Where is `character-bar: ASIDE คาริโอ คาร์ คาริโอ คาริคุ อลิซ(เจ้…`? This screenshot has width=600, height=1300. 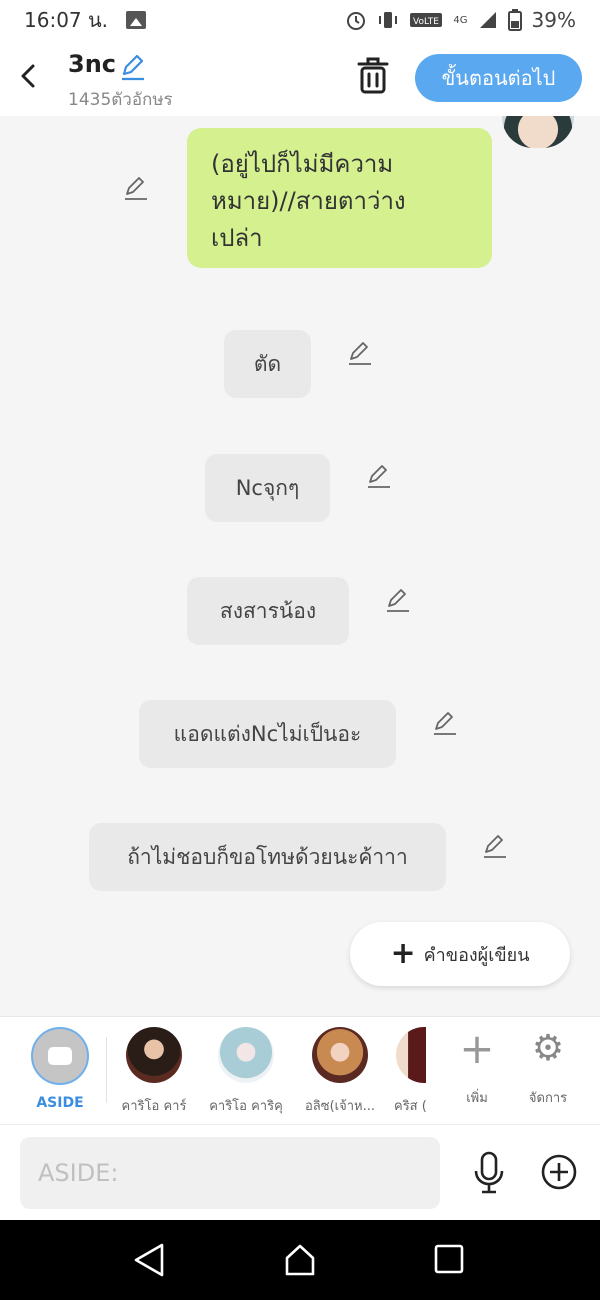
character-bar: ASIDE คาริโอ คาร์ คาริโอ คาริคุ อลิซ(เจ้… is located at coordinates (300, 1070).